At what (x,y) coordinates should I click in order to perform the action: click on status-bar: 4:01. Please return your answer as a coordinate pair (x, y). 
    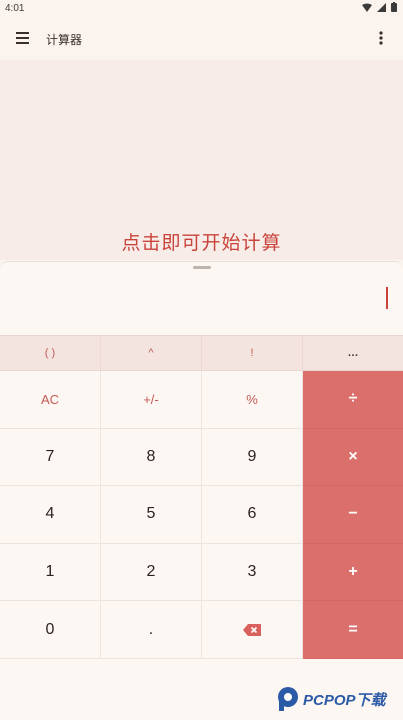
    Looking at the image, I should click on (201, 8).